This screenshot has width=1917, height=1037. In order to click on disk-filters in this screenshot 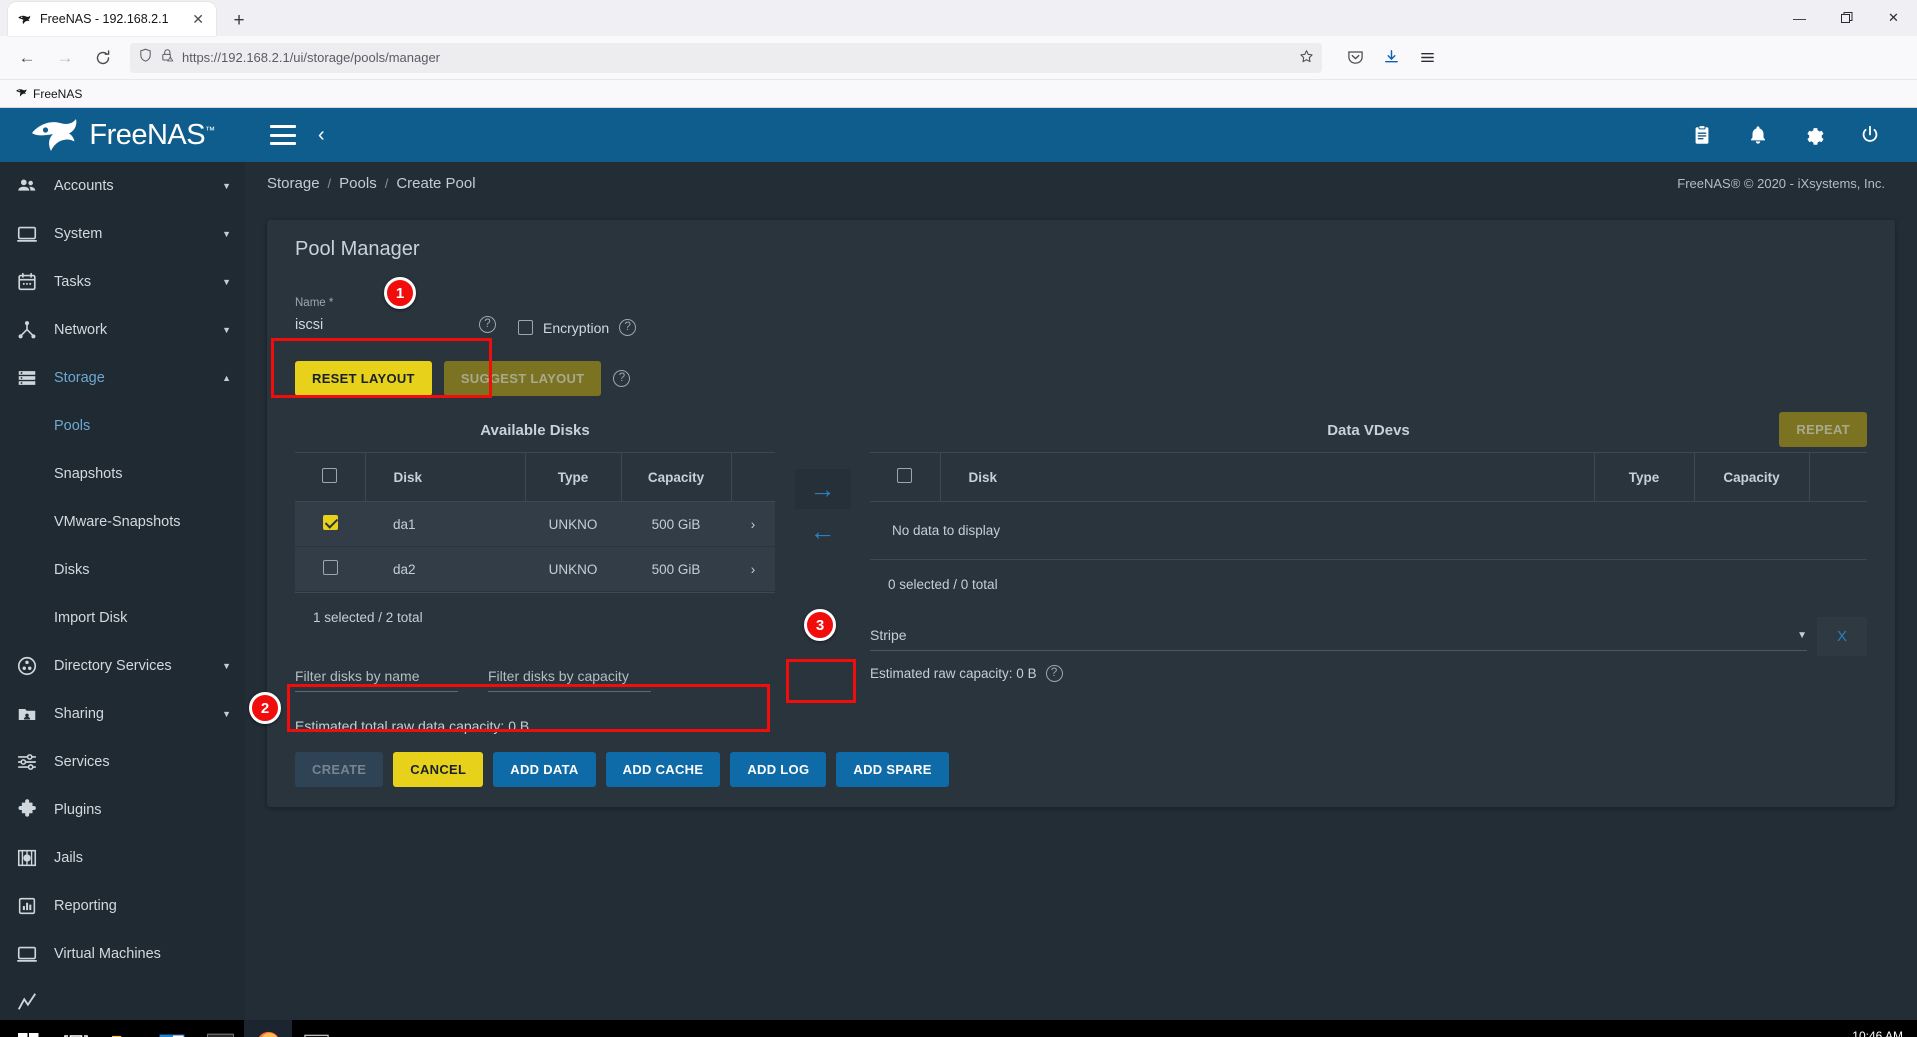, I will do `click(535, 667)`.